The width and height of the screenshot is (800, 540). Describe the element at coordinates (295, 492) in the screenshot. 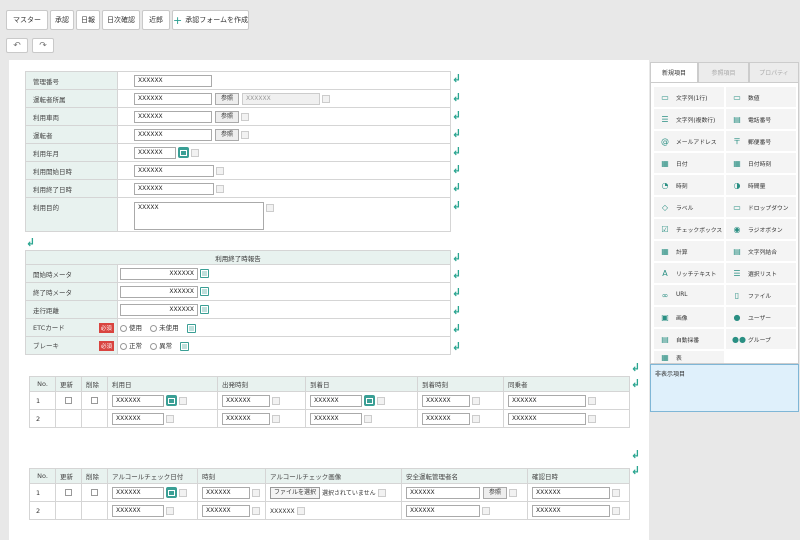

I see `file-select-button: ファイルを選択` at that location.